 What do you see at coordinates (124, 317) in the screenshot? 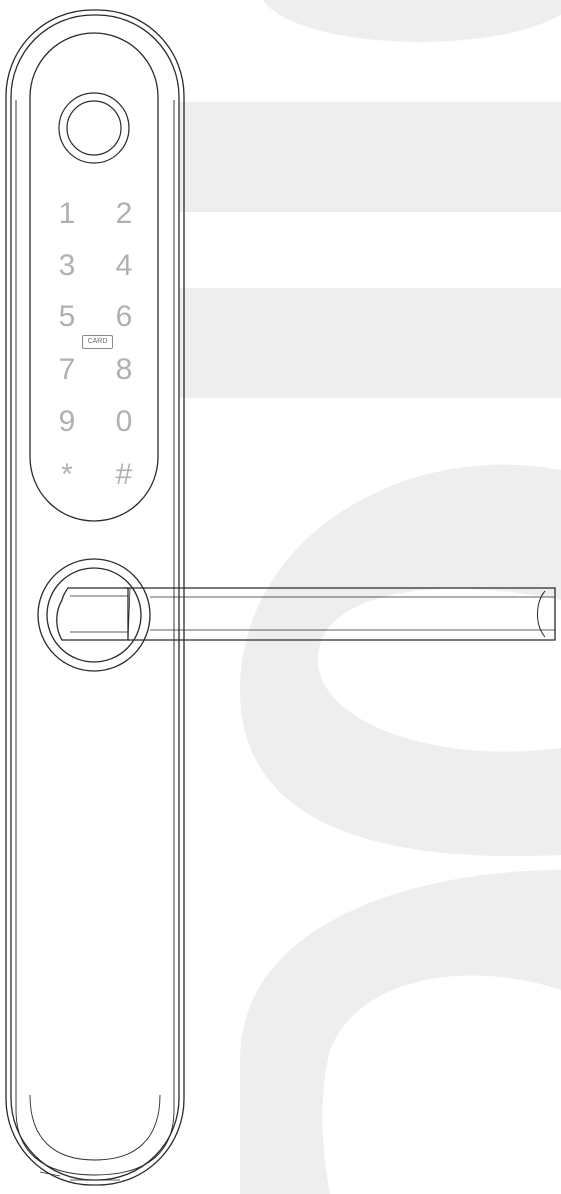
I see `key-6: 6` at bounding box center [124, 317].